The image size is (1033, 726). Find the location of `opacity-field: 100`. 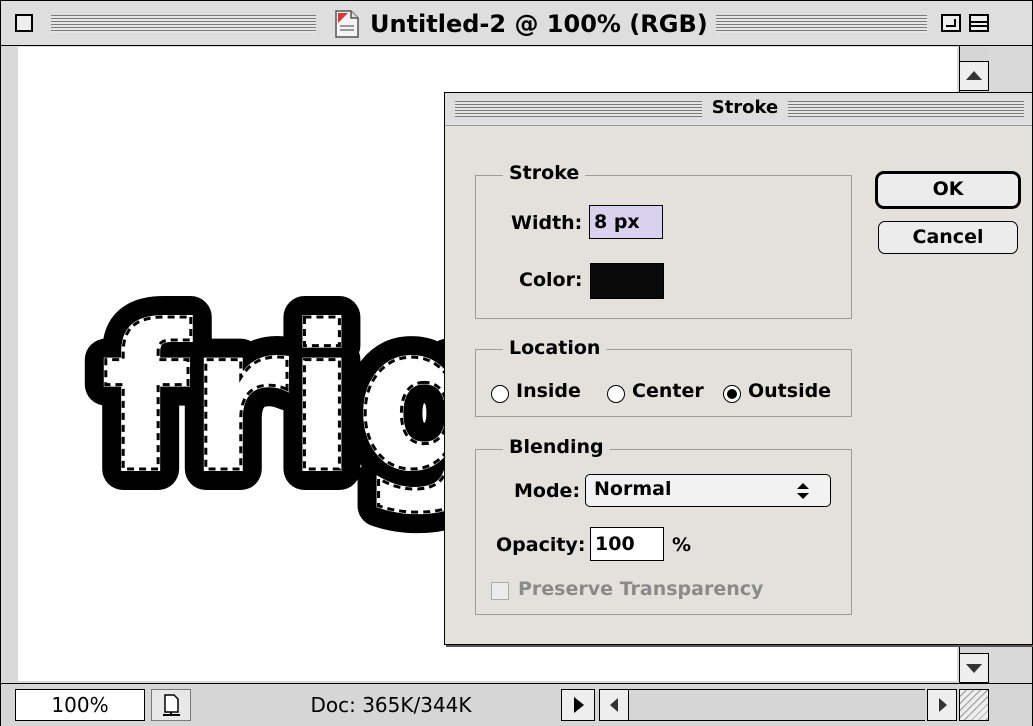

opacity-field: 100 is located at coordinates (627, 544).